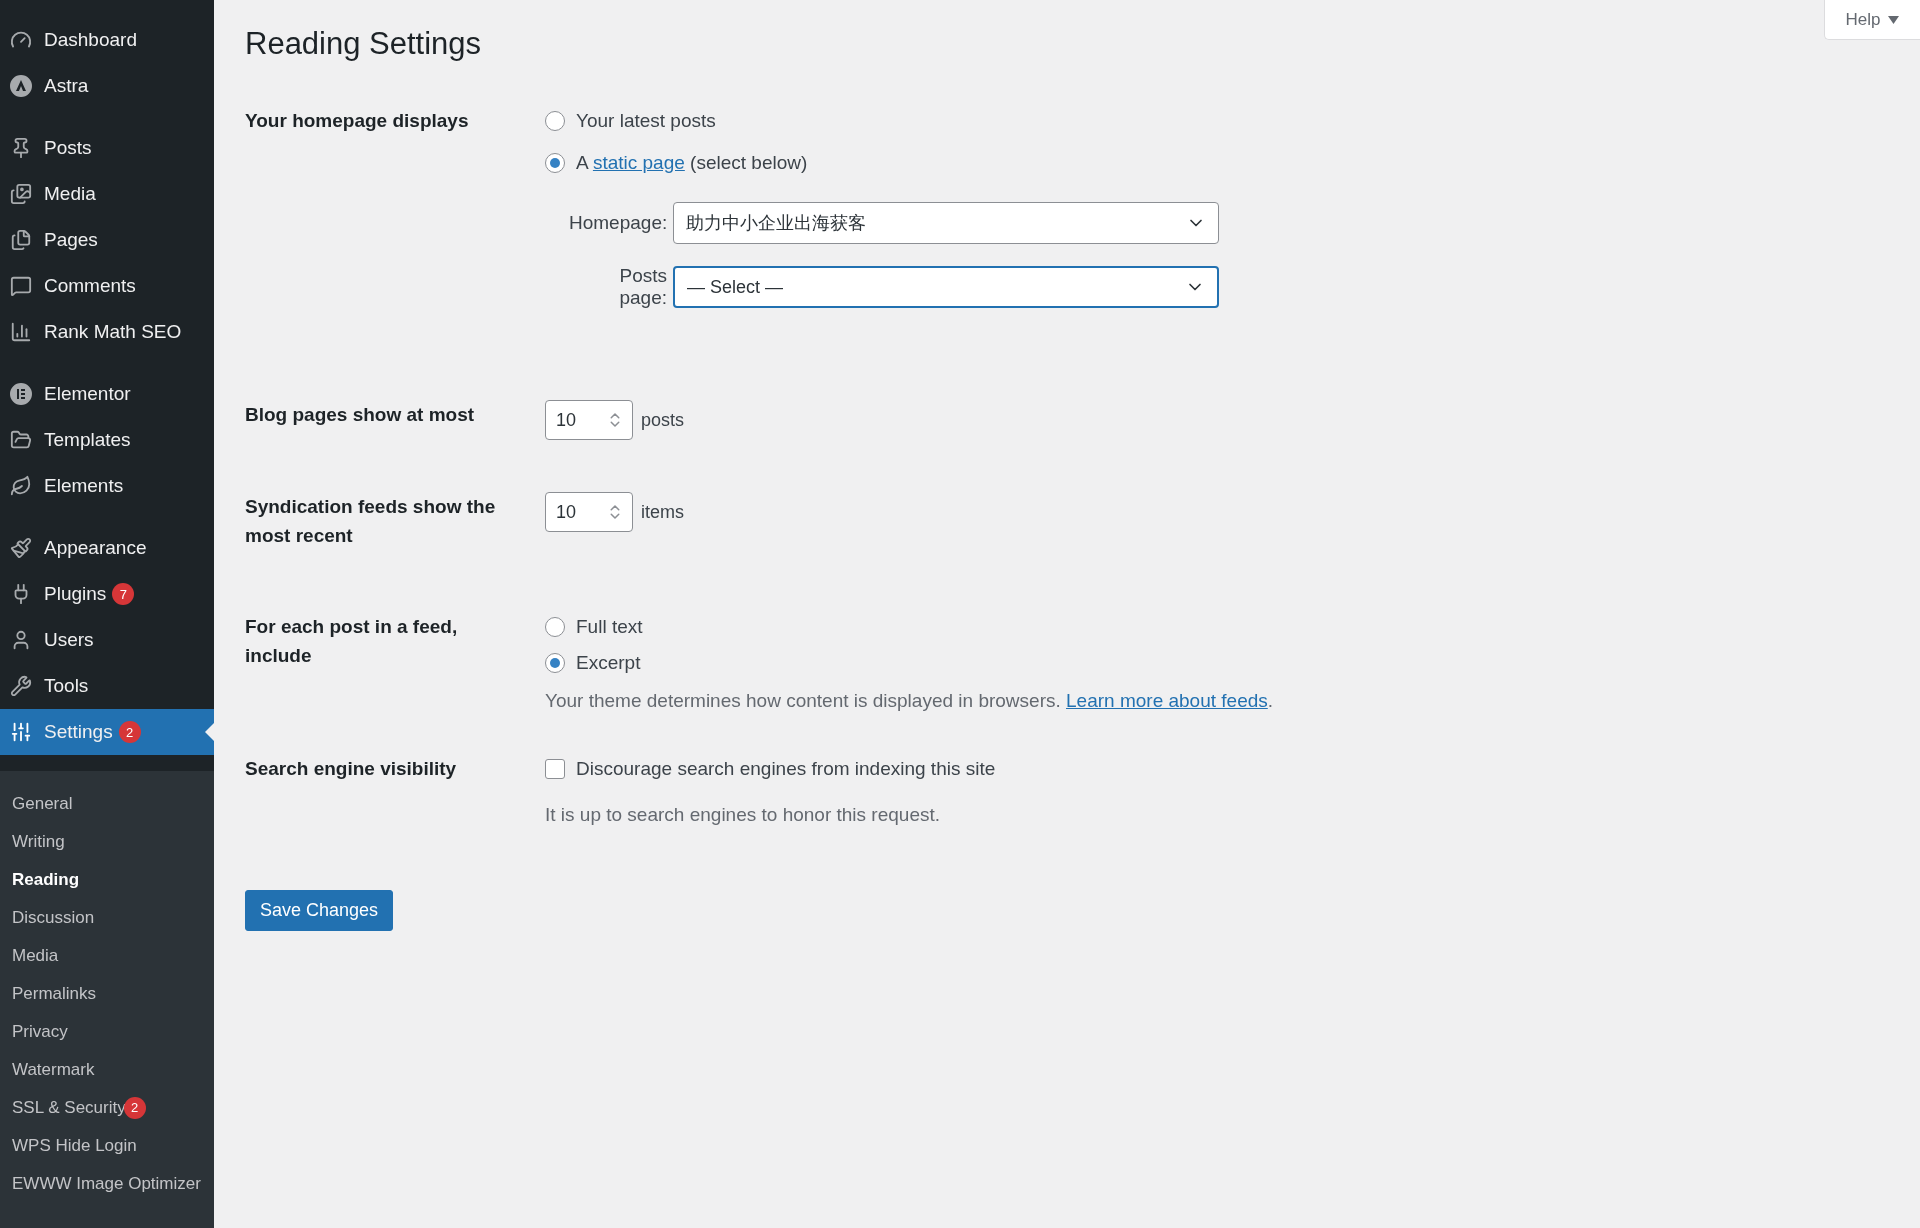 This screenshot has height=1228, width=1920. Describe the element at coordinates (608, 663) in the screenshot. I see `option-label: Excerpt` at that location.